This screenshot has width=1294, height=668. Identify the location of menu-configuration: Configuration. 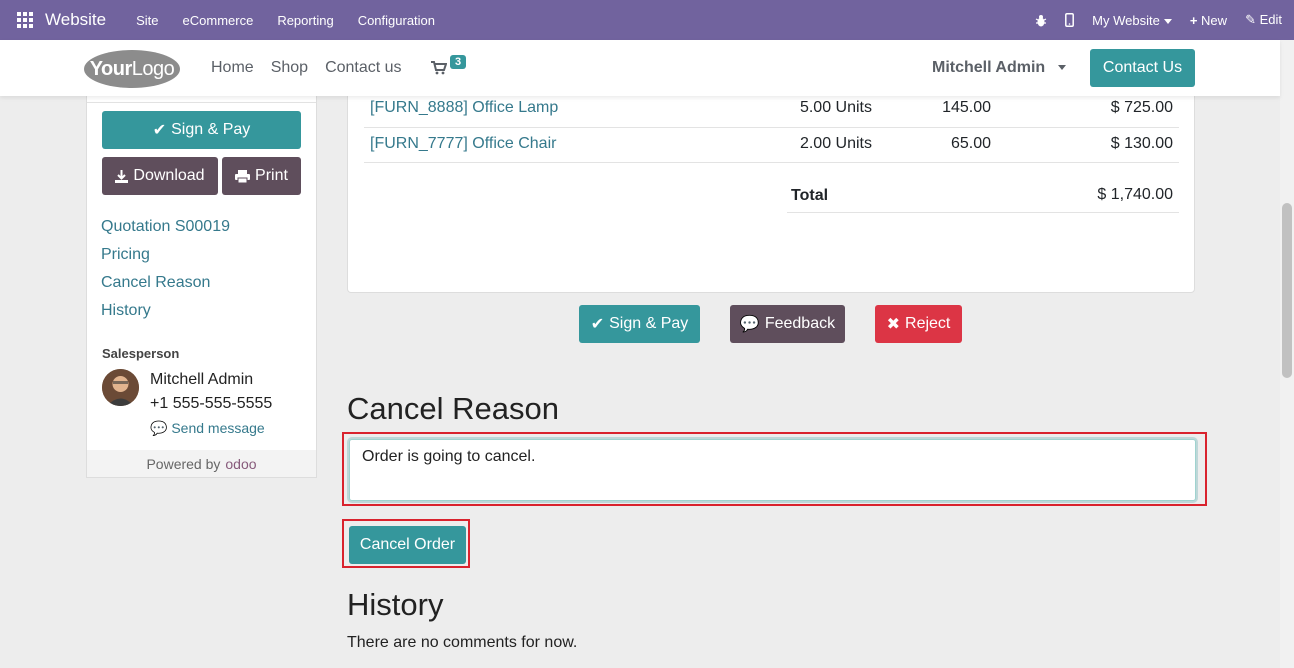
(396, 20).